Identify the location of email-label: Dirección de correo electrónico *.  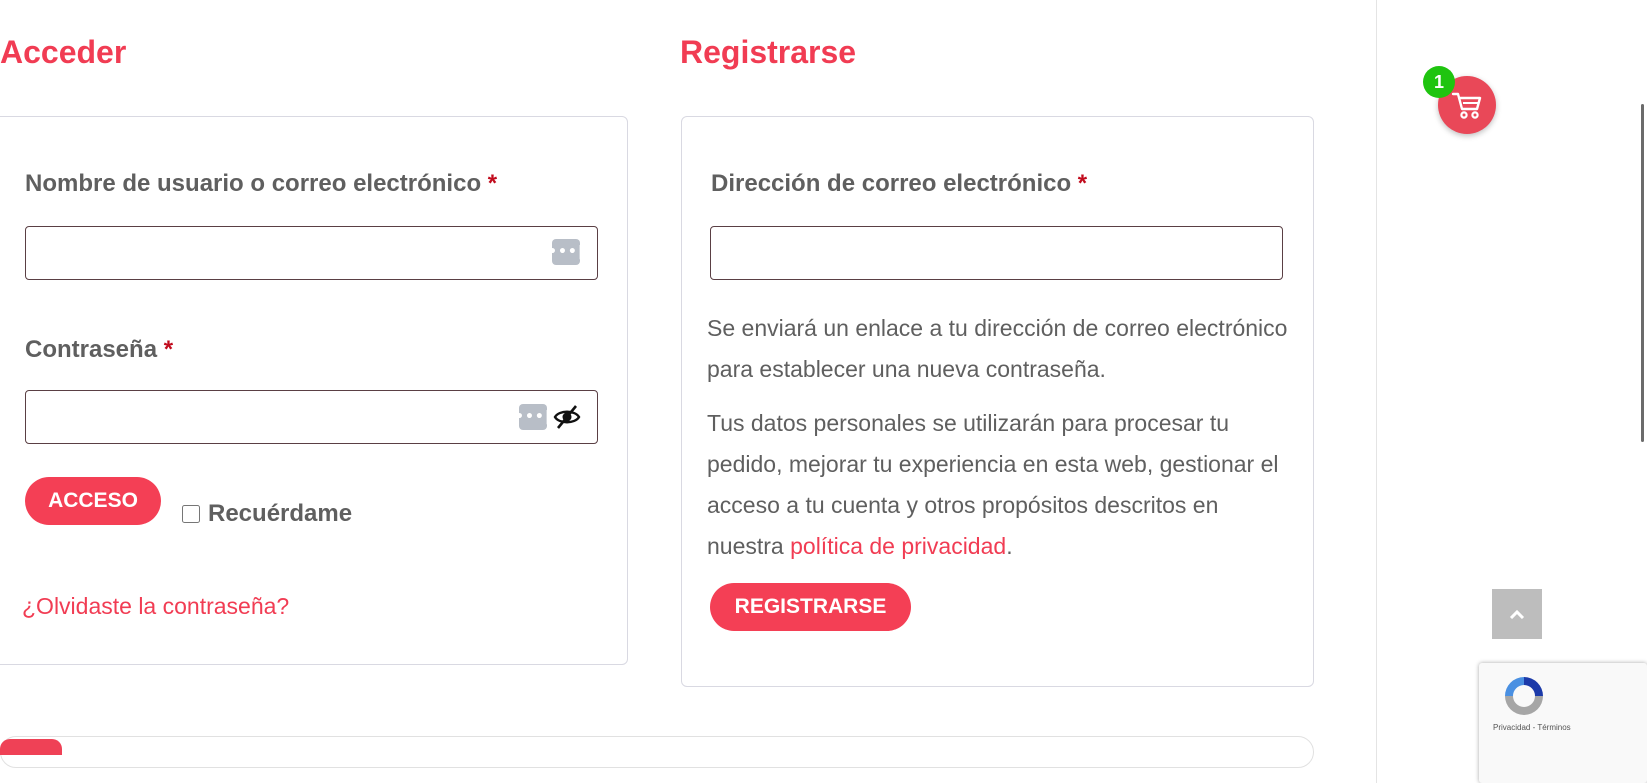
(899, 184).